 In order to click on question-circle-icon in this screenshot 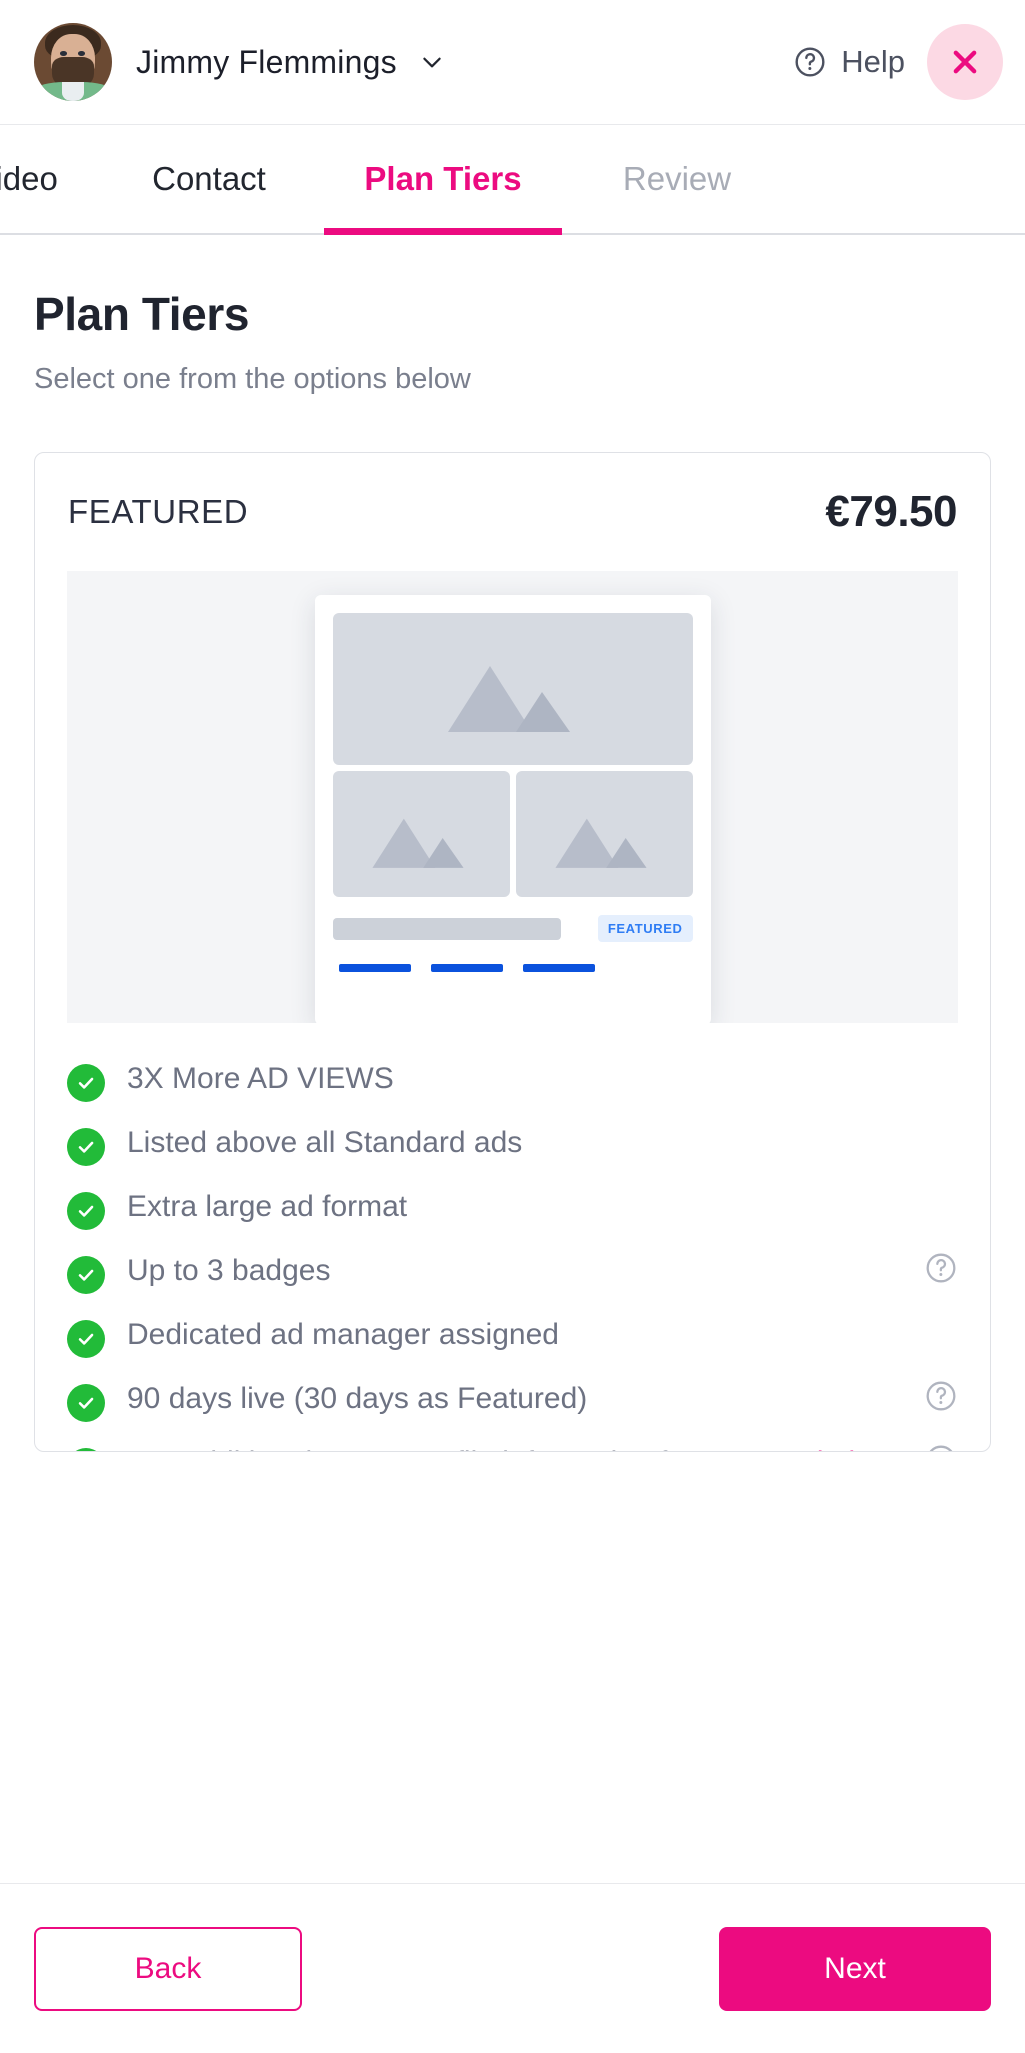, I will do `click(810, 62)`.